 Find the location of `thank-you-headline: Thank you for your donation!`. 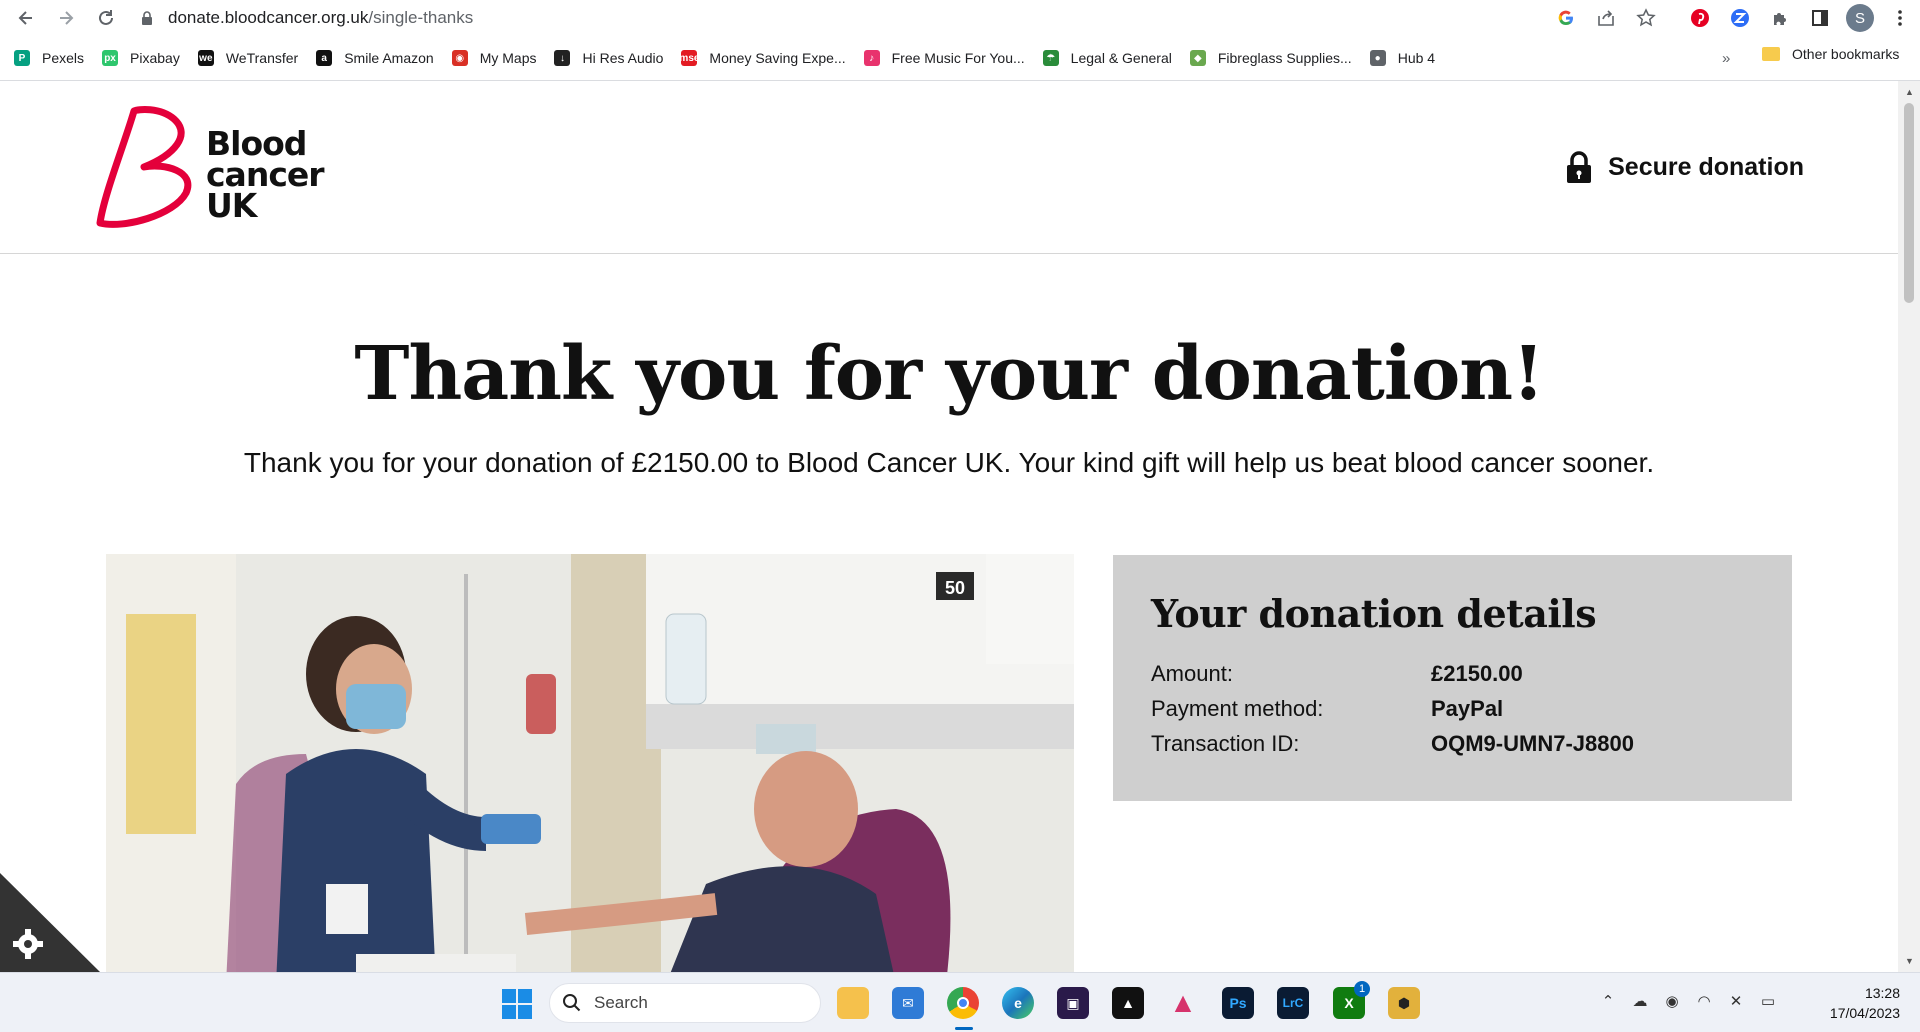

thank-you-headline: Thank you for your donation! is located at coordinates (949, 374).